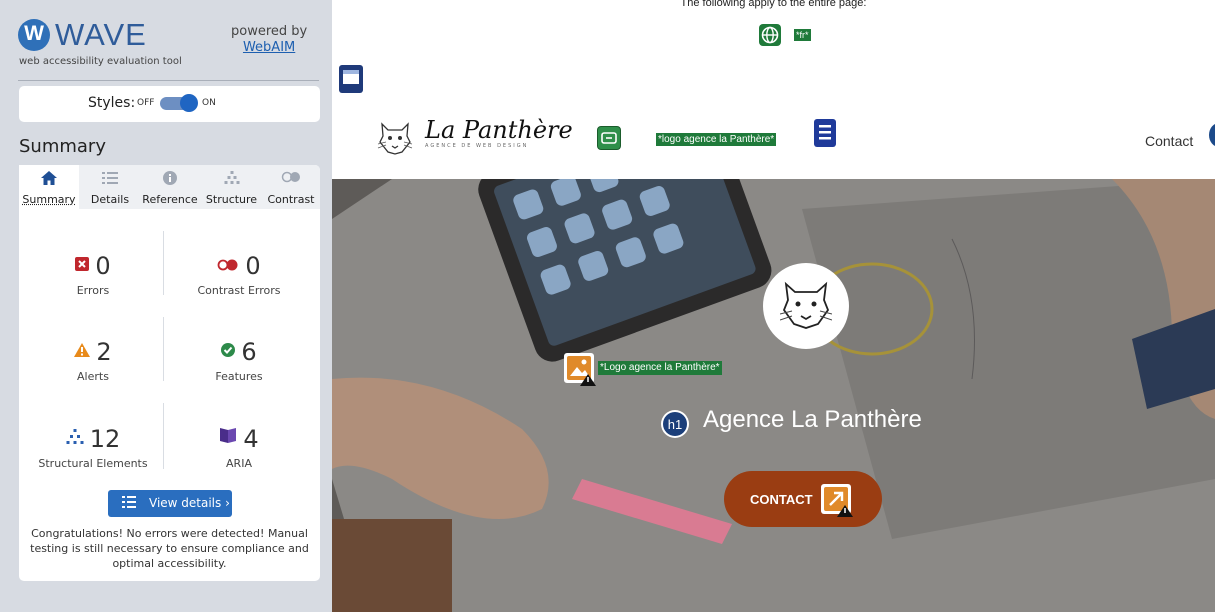  I want to click on stat-contrast-errors: 0 Contrast Errors, so click(239, 273).